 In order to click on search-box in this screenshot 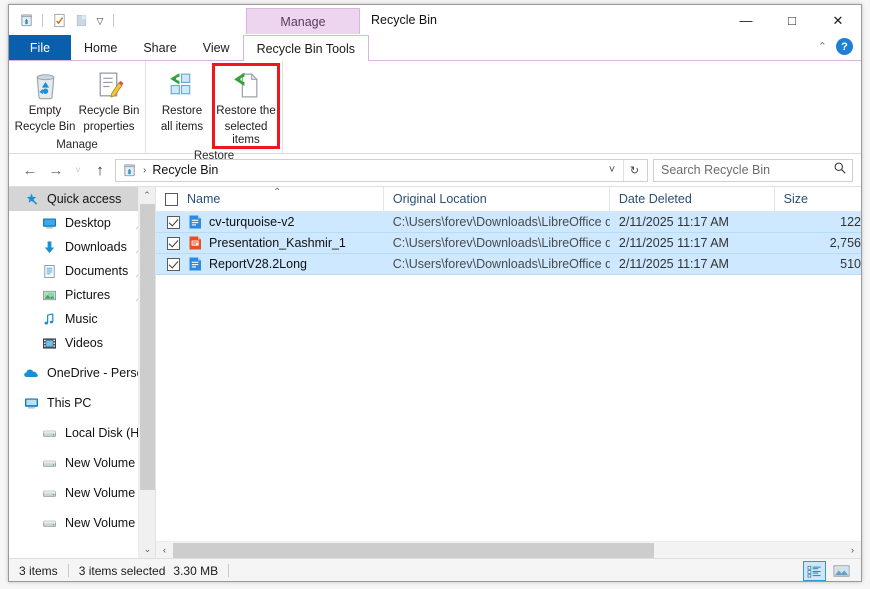, I will do `click(753, 170)`.